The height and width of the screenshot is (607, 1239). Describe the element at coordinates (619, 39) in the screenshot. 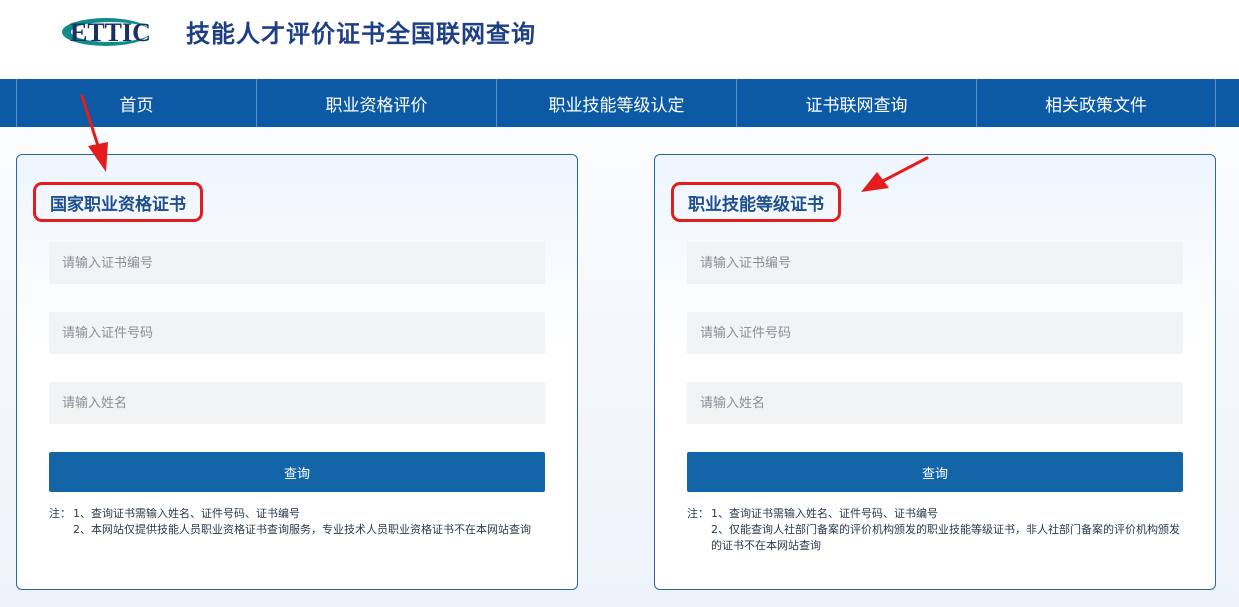

I see `site-header: ETTIC 技能人才评价证书全国联网查询` at that location.